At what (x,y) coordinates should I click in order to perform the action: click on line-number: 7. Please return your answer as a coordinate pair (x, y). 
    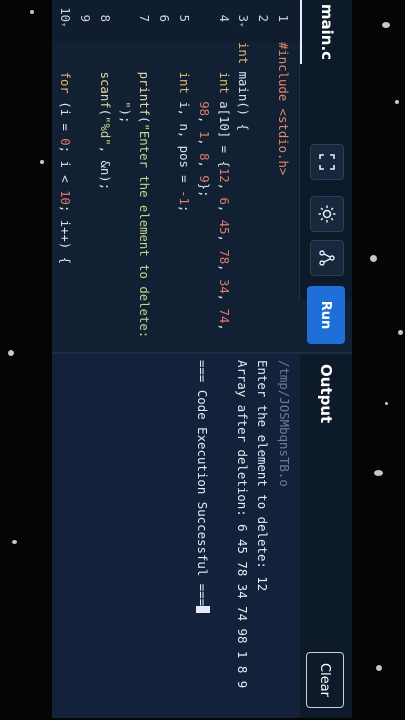
    Looking at the image, I should click on (144, 18).